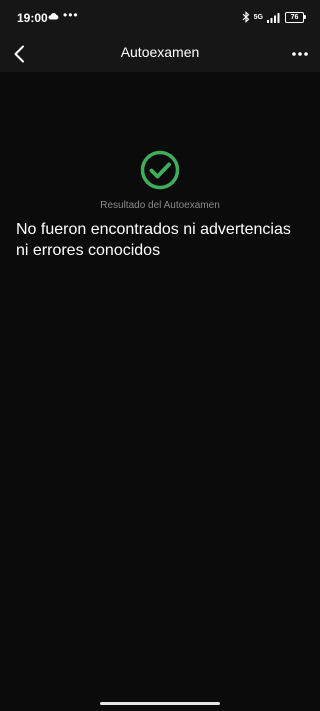 Image resolution: width=320 pixels, height=711 pixels. I want to click on battery-level: 76, so click(294, 17).